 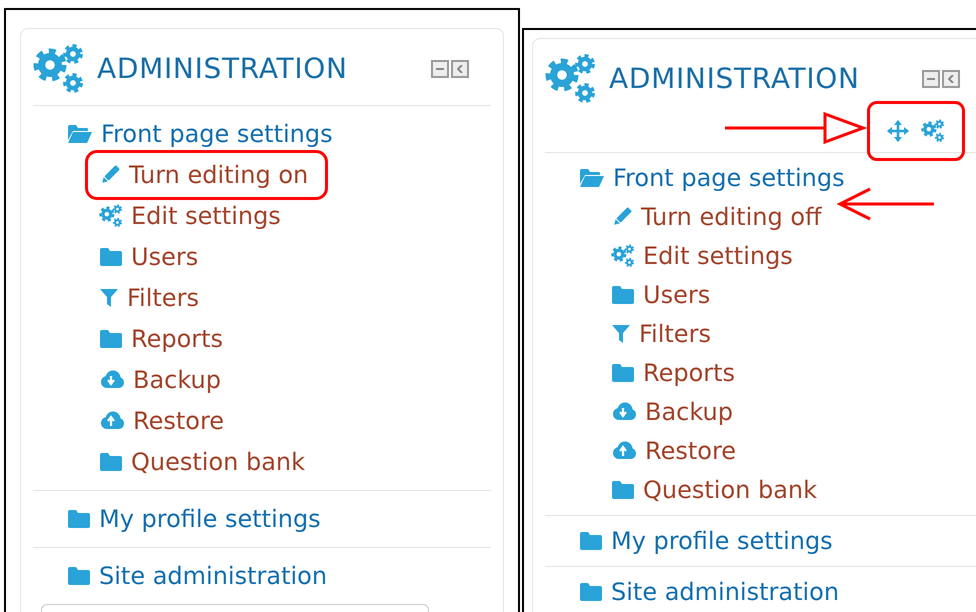 I want to click on move-icon, so click(x=898, y=131).